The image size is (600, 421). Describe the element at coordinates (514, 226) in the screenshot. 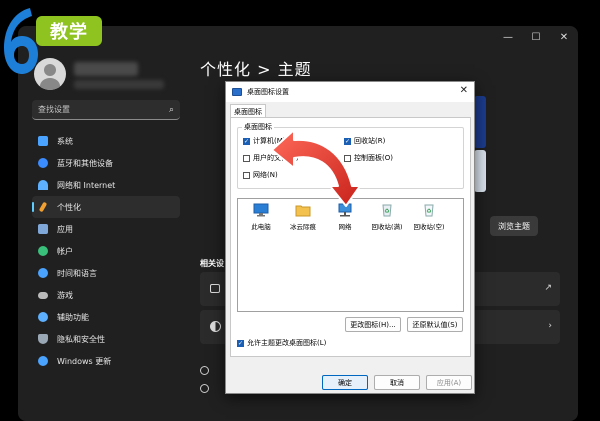

I see `browse-themes-button: 浏览主题` at that location.